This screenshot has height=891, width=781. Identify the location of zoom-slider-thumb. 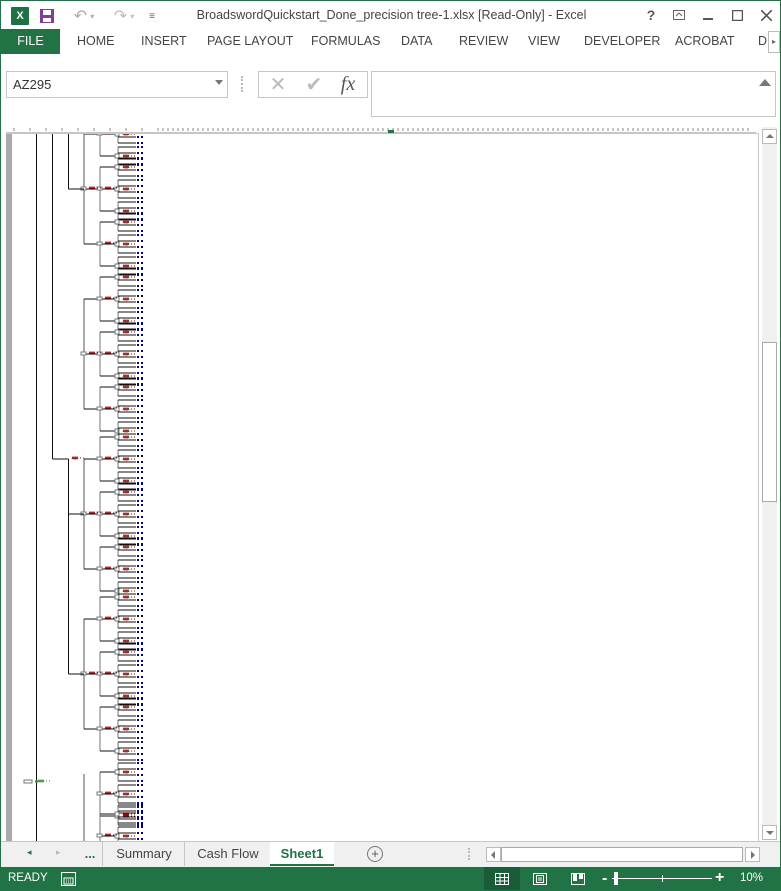
(616, 878).